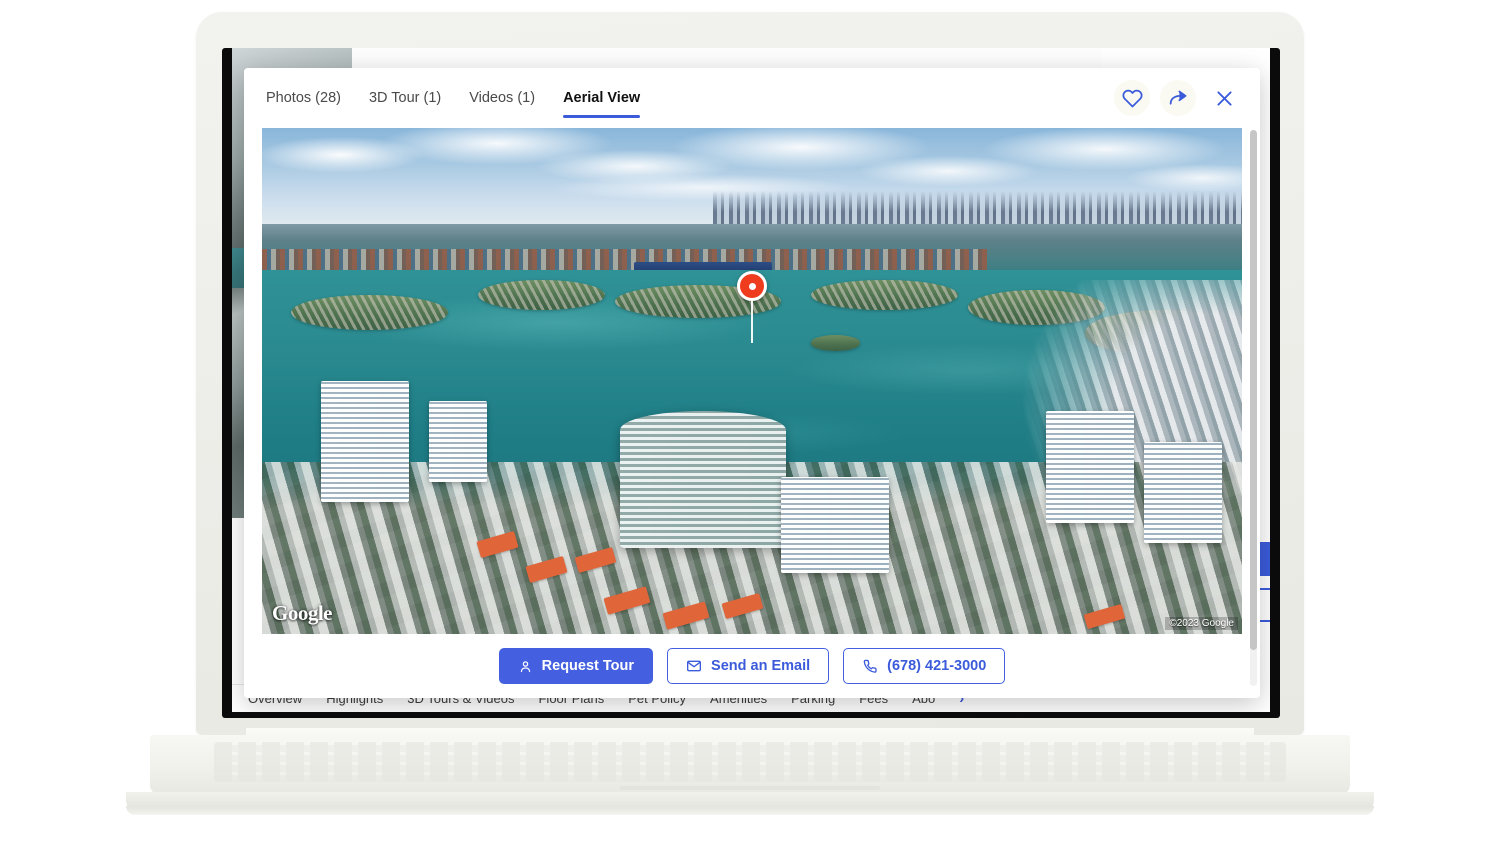  I want to click on send-email-button: Send an Email, so click(748, 666).